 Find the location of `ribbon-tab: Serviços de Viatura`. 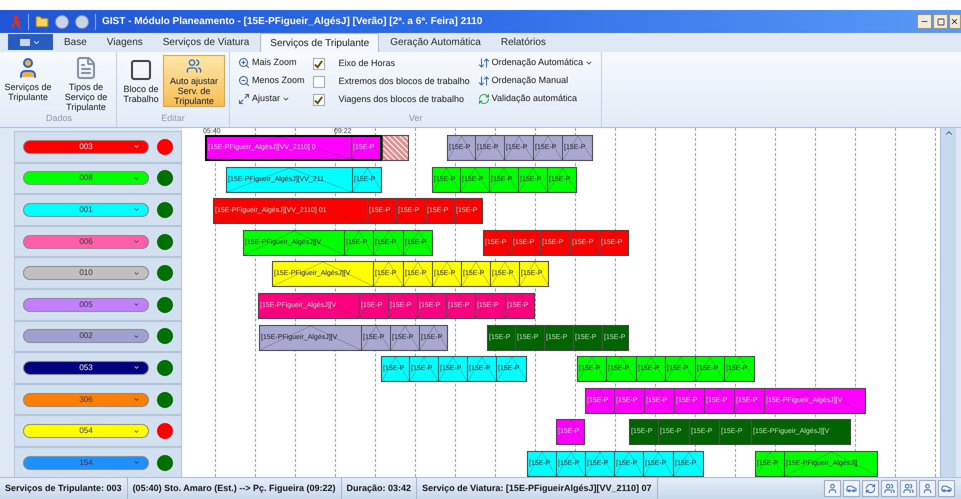

ribbon-tab: Serviços de Viatura is located at coordinates (206, 42).